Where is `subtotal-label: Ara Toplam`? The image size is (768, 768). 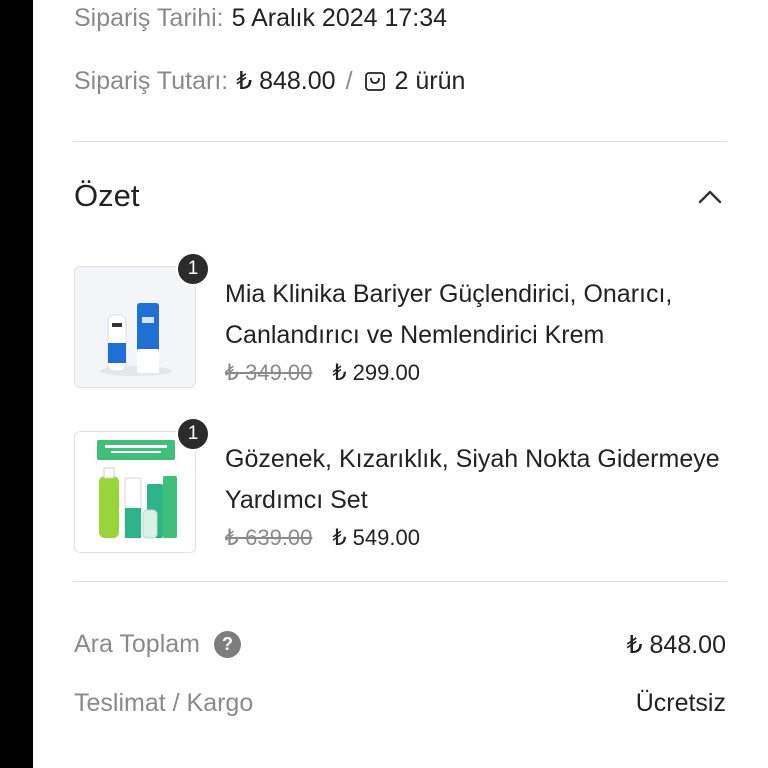 subtotal-label: Ara Toplam is located at coordinates (137, 644).